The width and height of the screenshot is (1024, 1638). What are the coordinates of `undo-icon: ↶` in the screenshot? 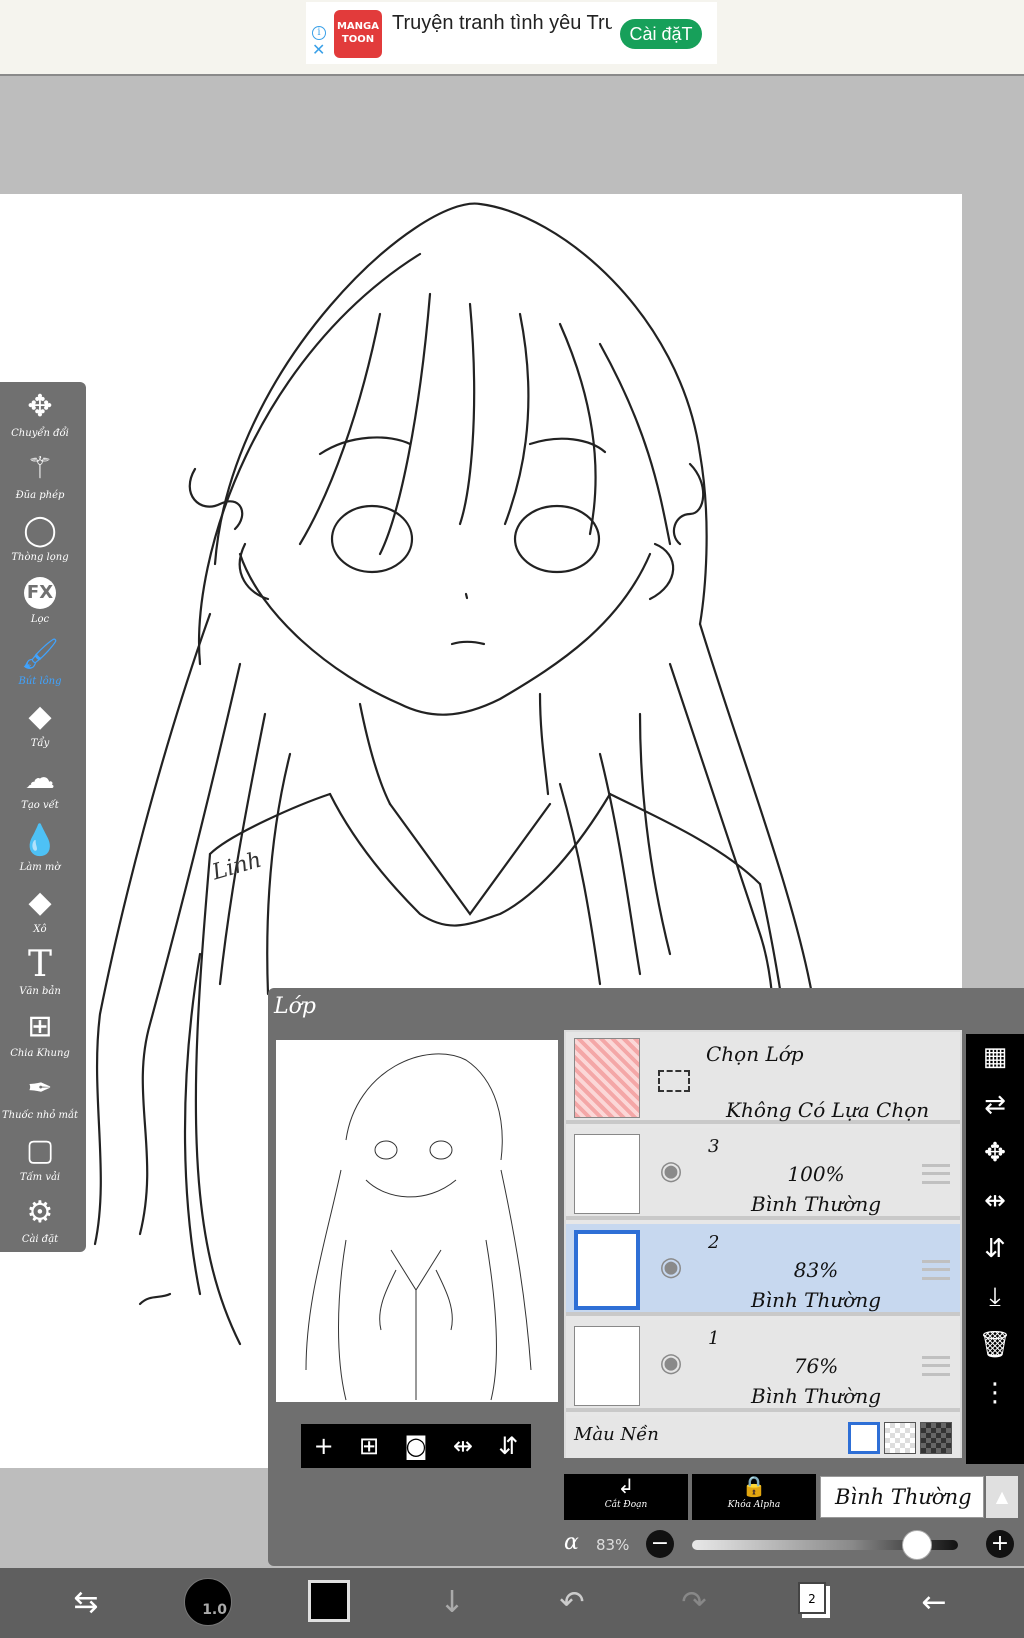 It's located at (572, 1603).